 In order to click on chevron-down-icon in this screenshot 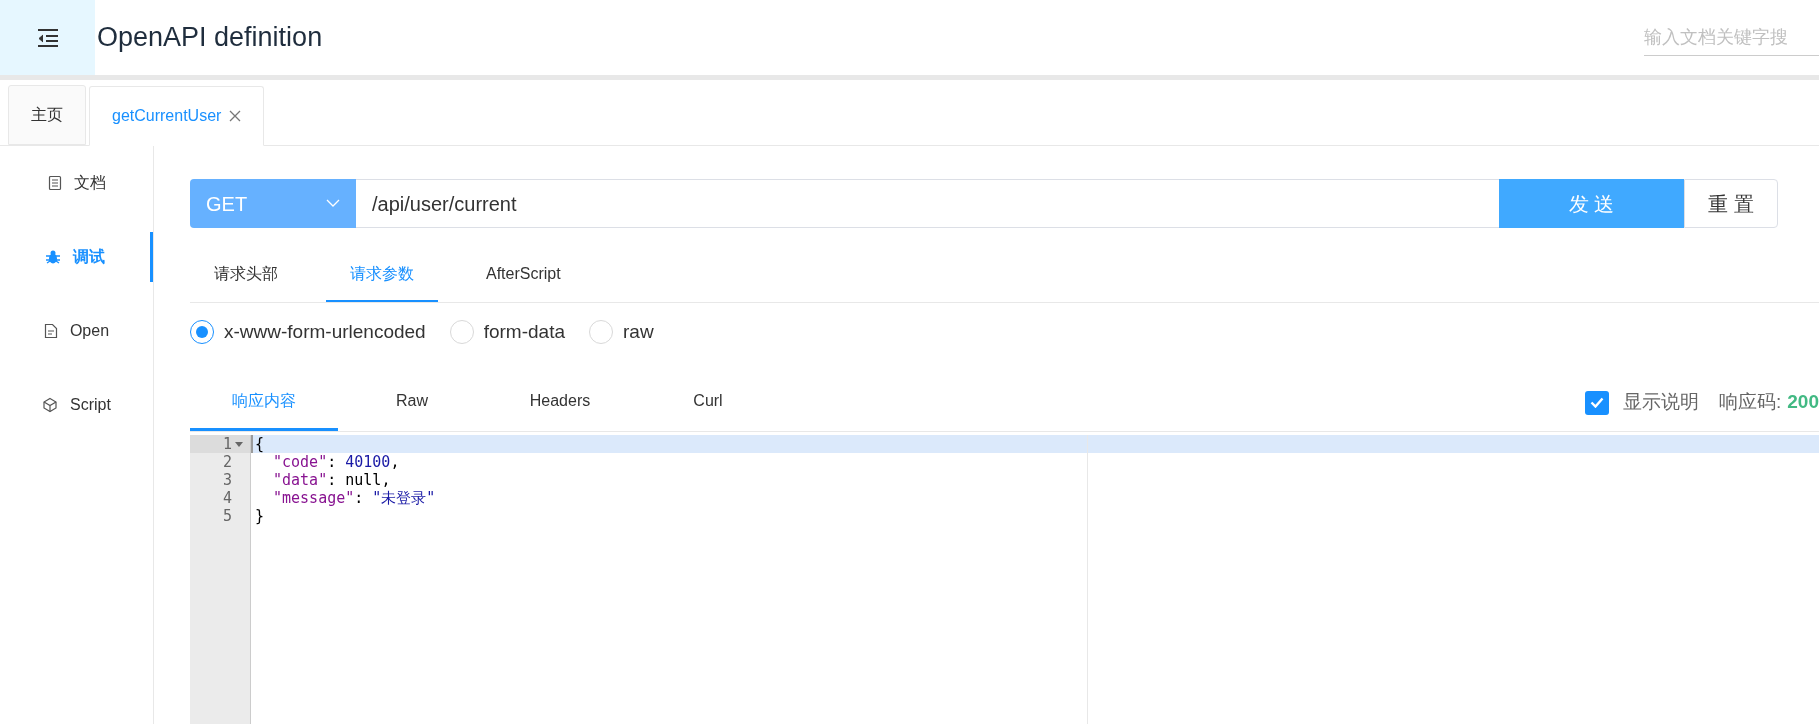, I will do `click(333, 203)`.